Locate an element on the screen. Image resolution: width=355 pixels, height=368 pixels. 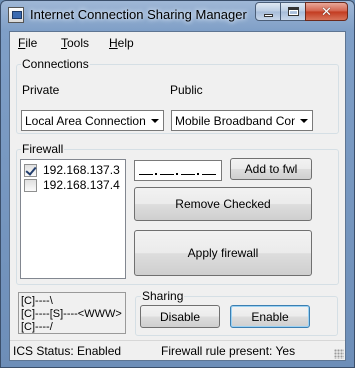
list-item: 192.168.137.4 is located at coordinates (72, 185).